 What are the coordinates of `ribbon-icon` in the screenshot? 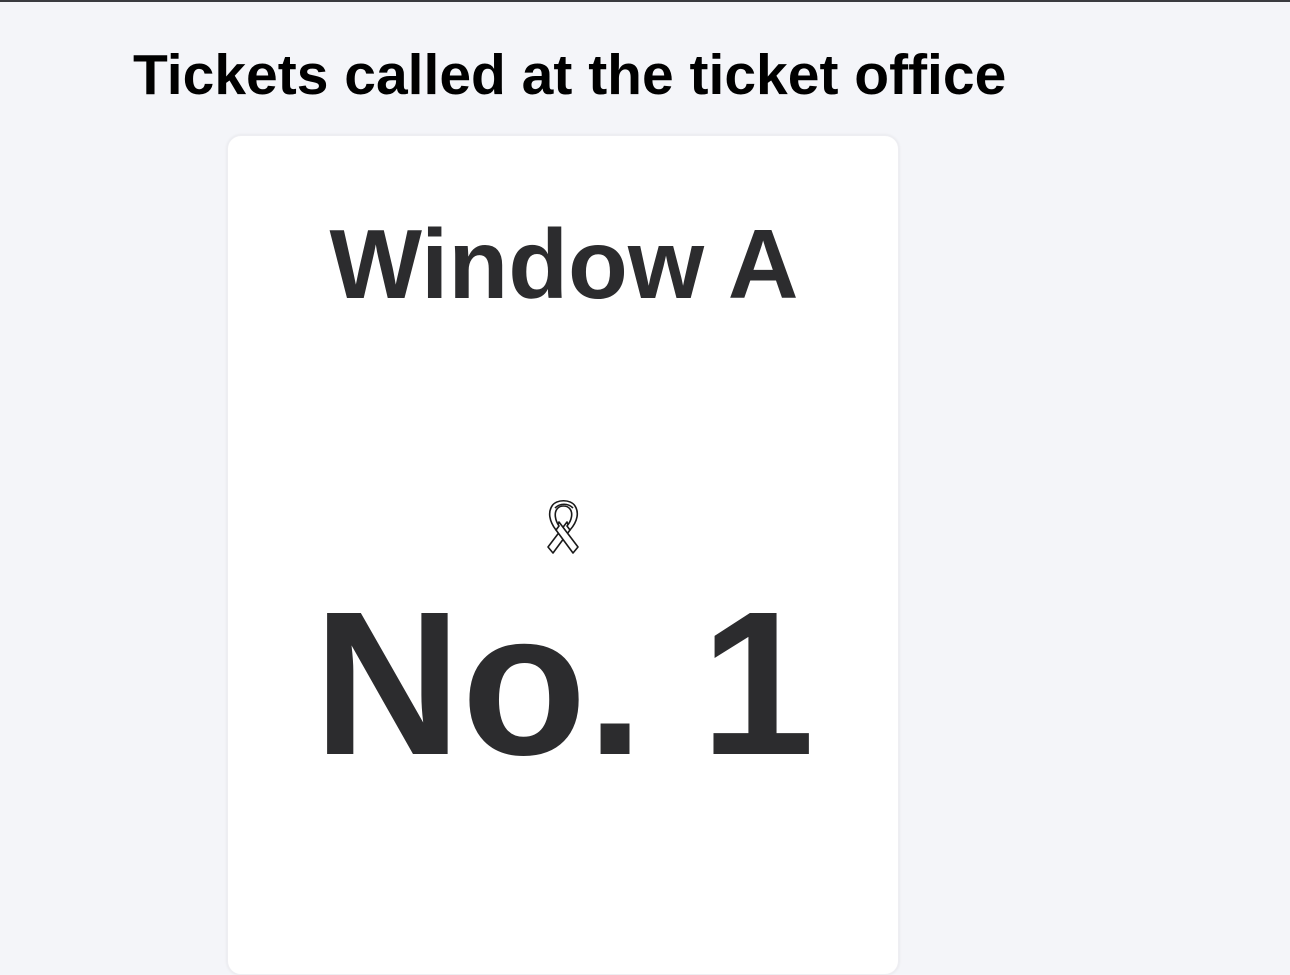 It's located at (564, 526).